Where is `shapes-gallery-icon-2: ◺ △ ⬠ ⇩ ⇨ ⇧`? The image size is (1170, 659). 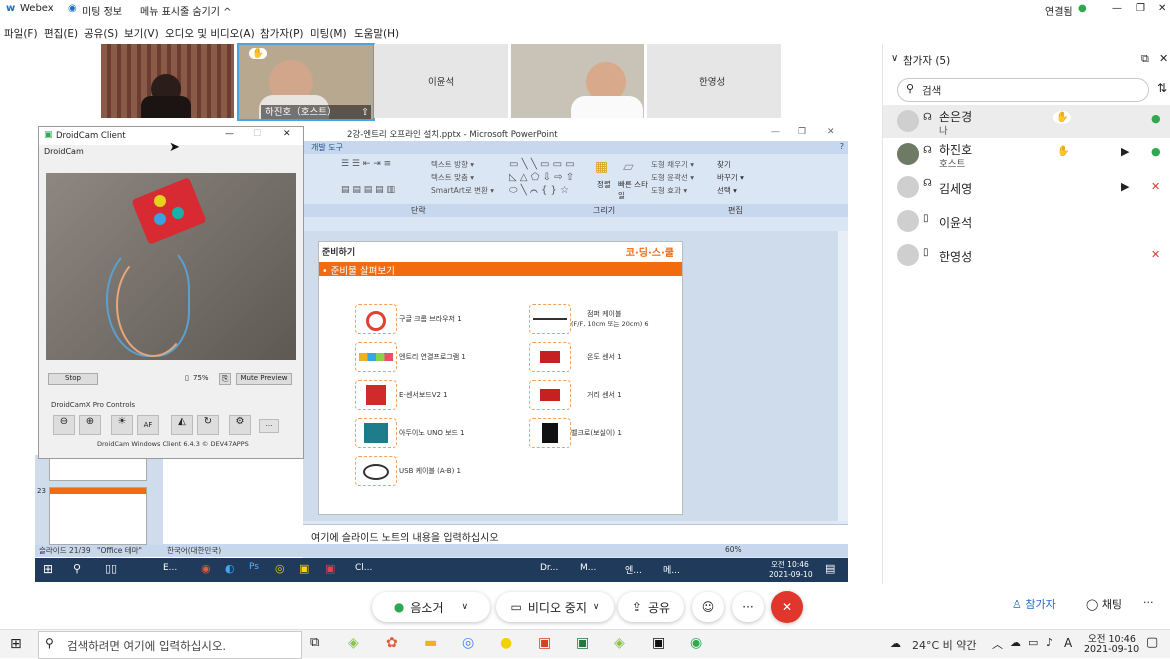
shapes-gallery-icon-2: ◺ △ ⬠ ⇩ ⇨ ⇧ is located at coordinates (541, 177).